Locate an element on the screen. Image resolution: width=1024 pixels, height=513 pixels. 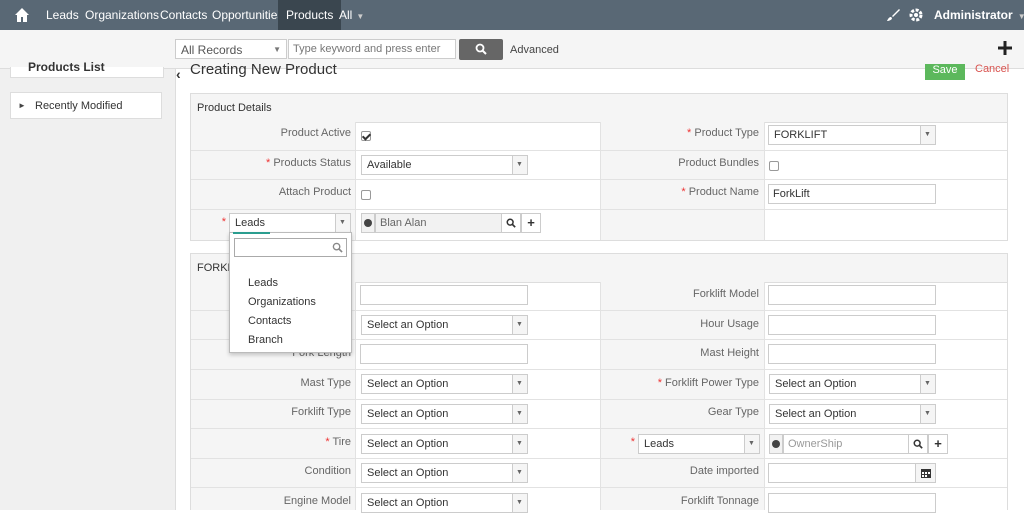
dropdown-option-leads: Leads is located at coordinates (263, 283).